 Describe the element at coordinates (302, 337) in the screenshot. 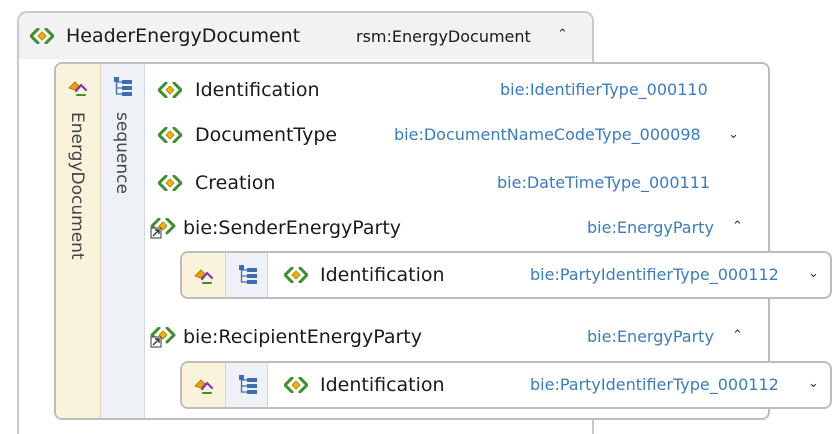

I see `element-name: bie:RecipientEnergyParty` at that location.